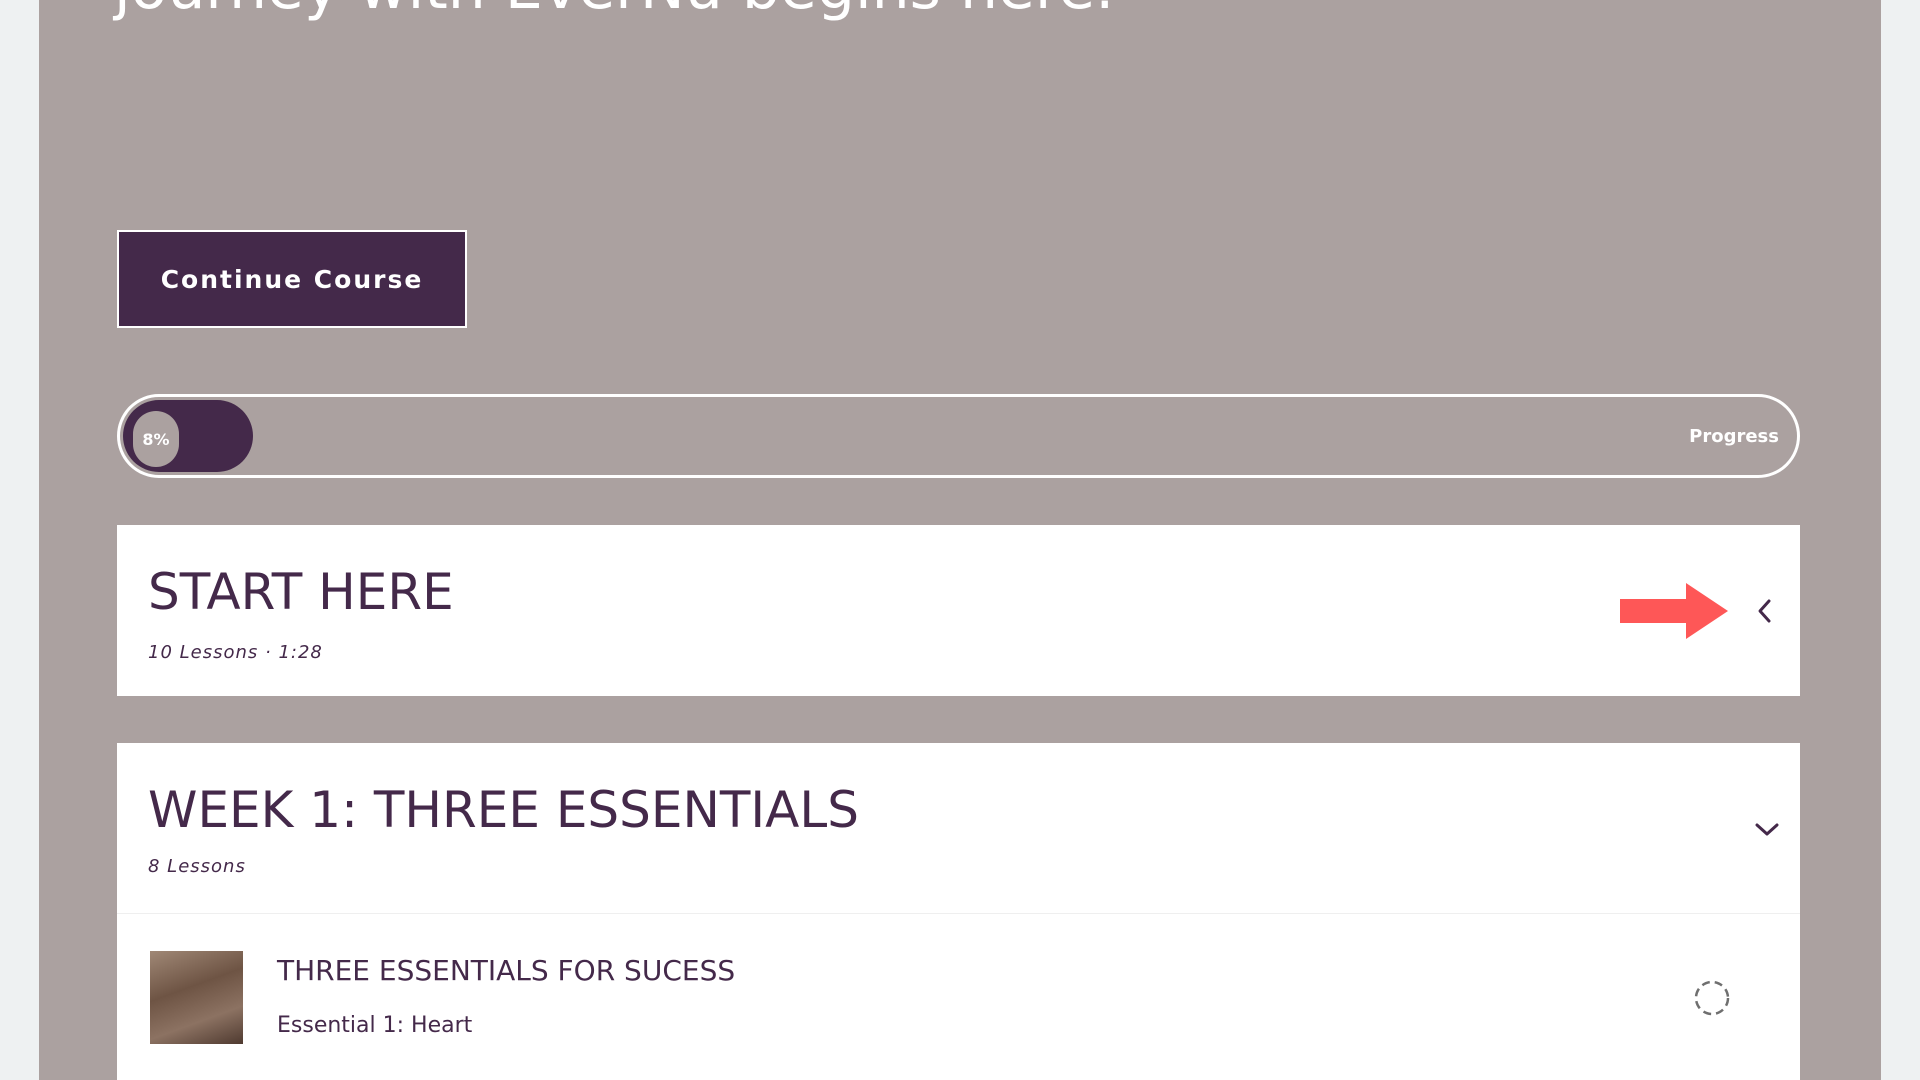 The height and width of the screenshot is (1080, 1920). I want to click on section-meta: 10 Lessons · 1:28, so click(235, 652).